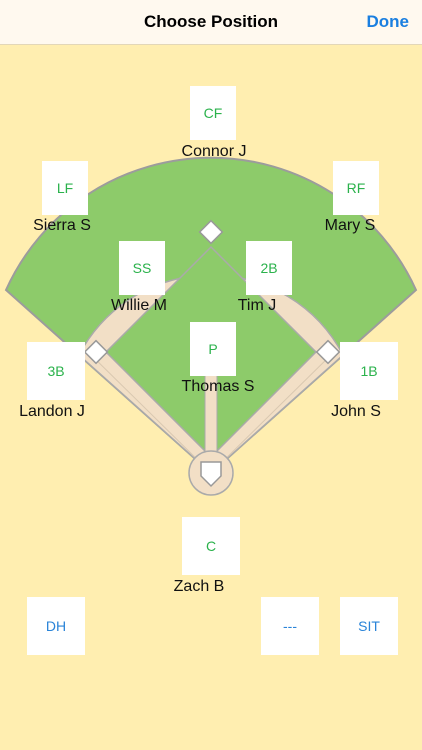 The width and height of the screenshot is (422, 750). What do you see at coordinates (199, 586) in the screenshot?
I see `catcher-player: Zach B` at bounding box center [199, 586].